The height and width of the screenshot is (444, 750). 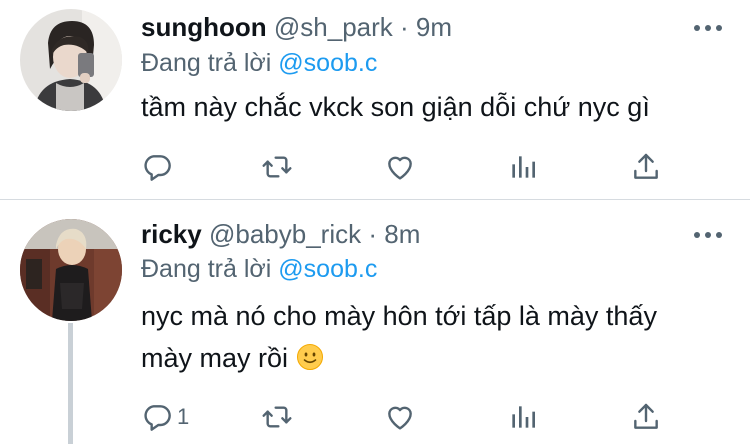 What do you see at coordinates (402, 234) in the screenshot?
I see `timestamp: 8m` at bounding box center [402, 234].